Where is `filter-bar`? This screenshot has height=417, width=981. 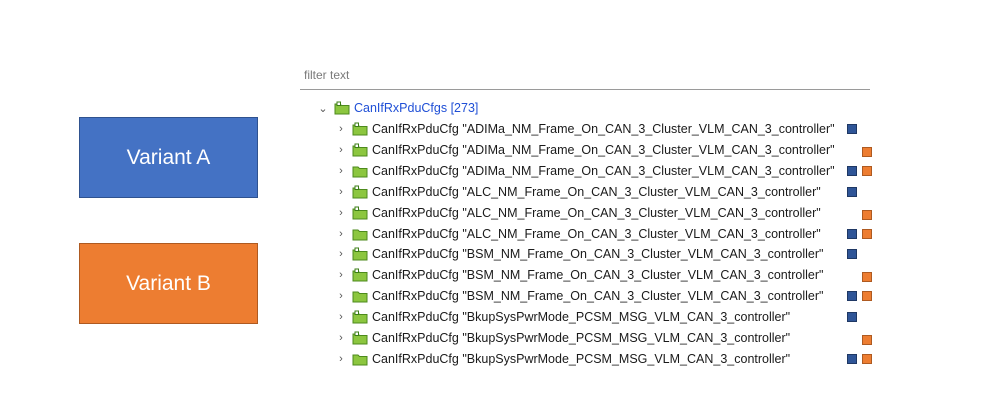
filter-bar is located at coordinates (585, 81).